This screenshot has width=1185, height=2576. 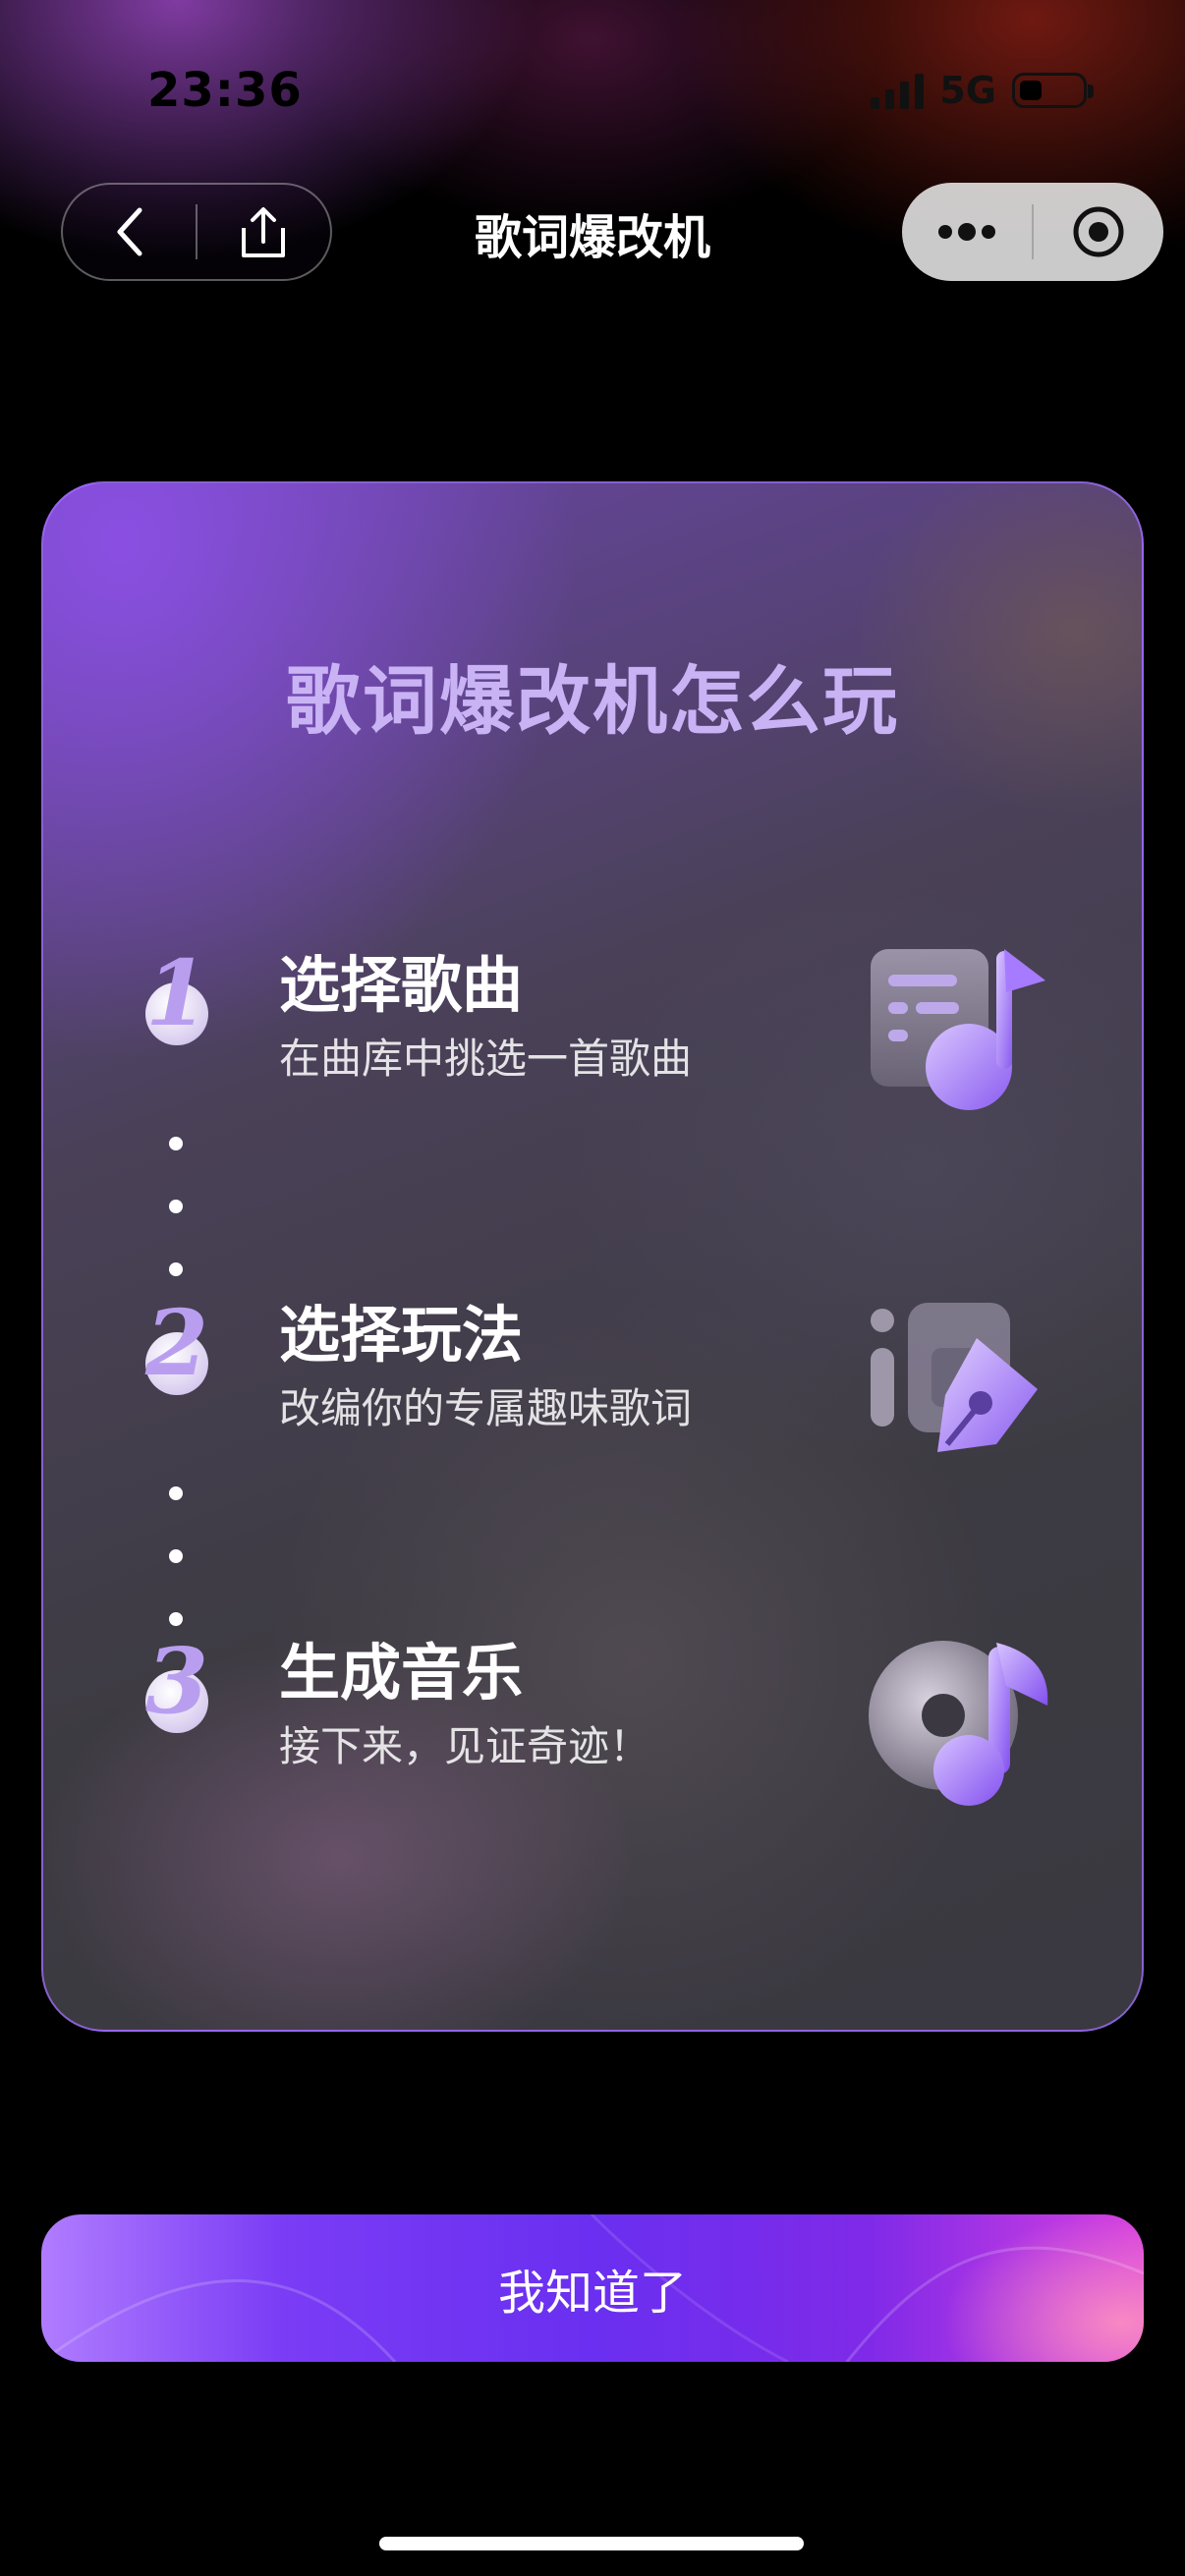 I want to click on signal-icon, so click(x=898, y=90).